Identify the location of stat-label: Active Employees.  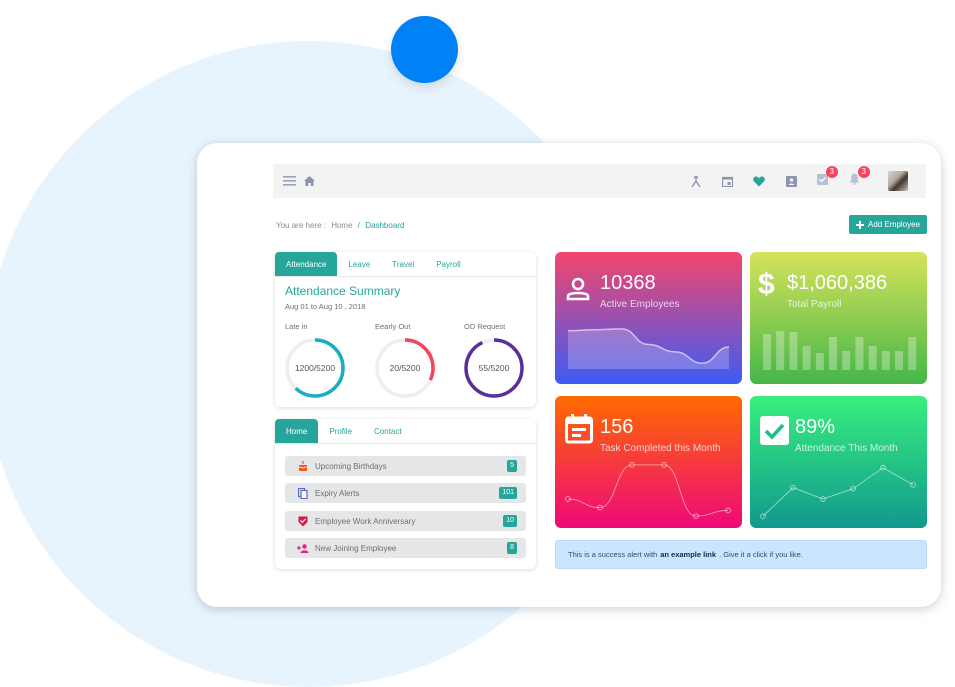
(640, 304).